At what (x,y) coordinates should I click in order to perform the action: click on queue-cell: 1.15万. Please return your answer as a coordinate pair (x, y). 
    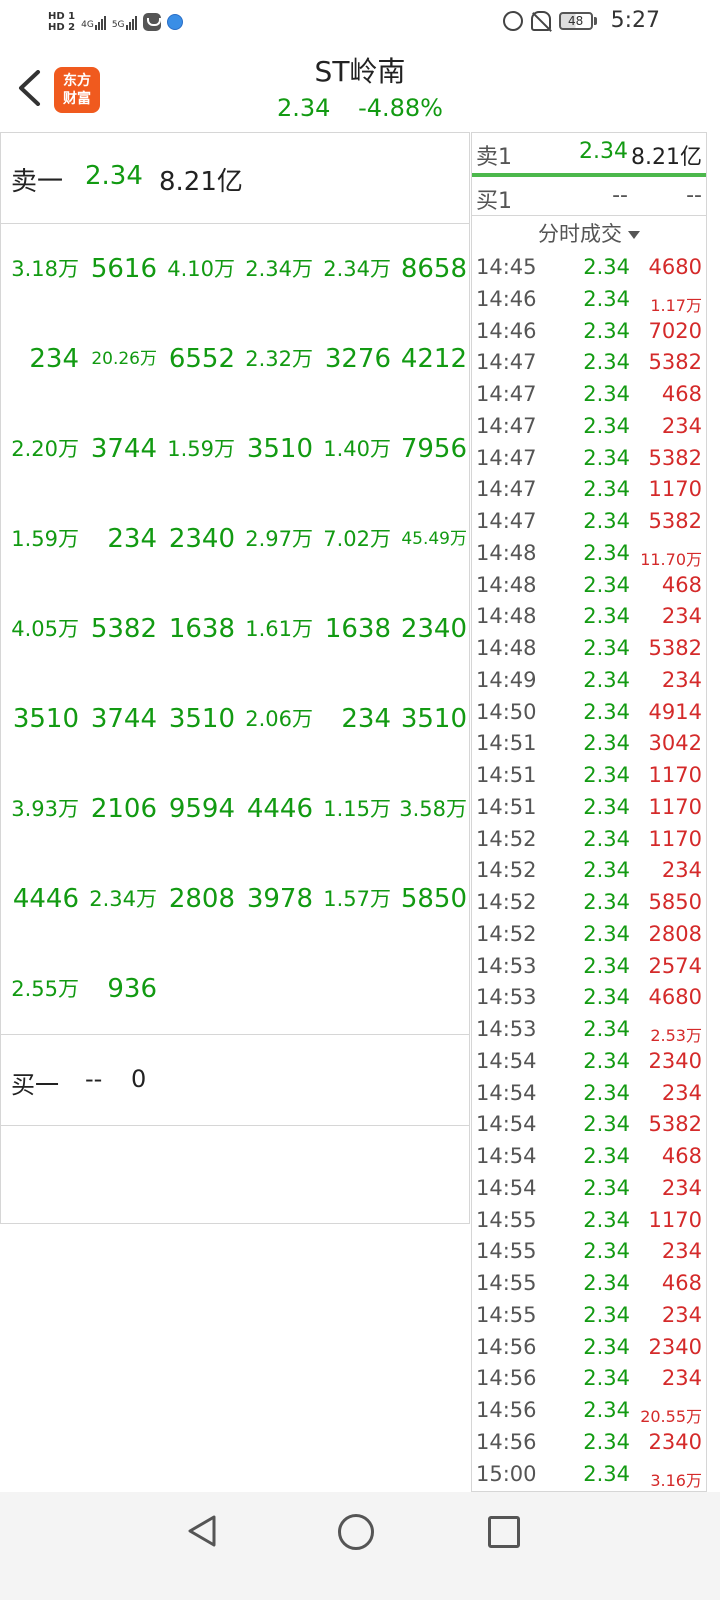
    Looking at the image, I should click on (357, 809).